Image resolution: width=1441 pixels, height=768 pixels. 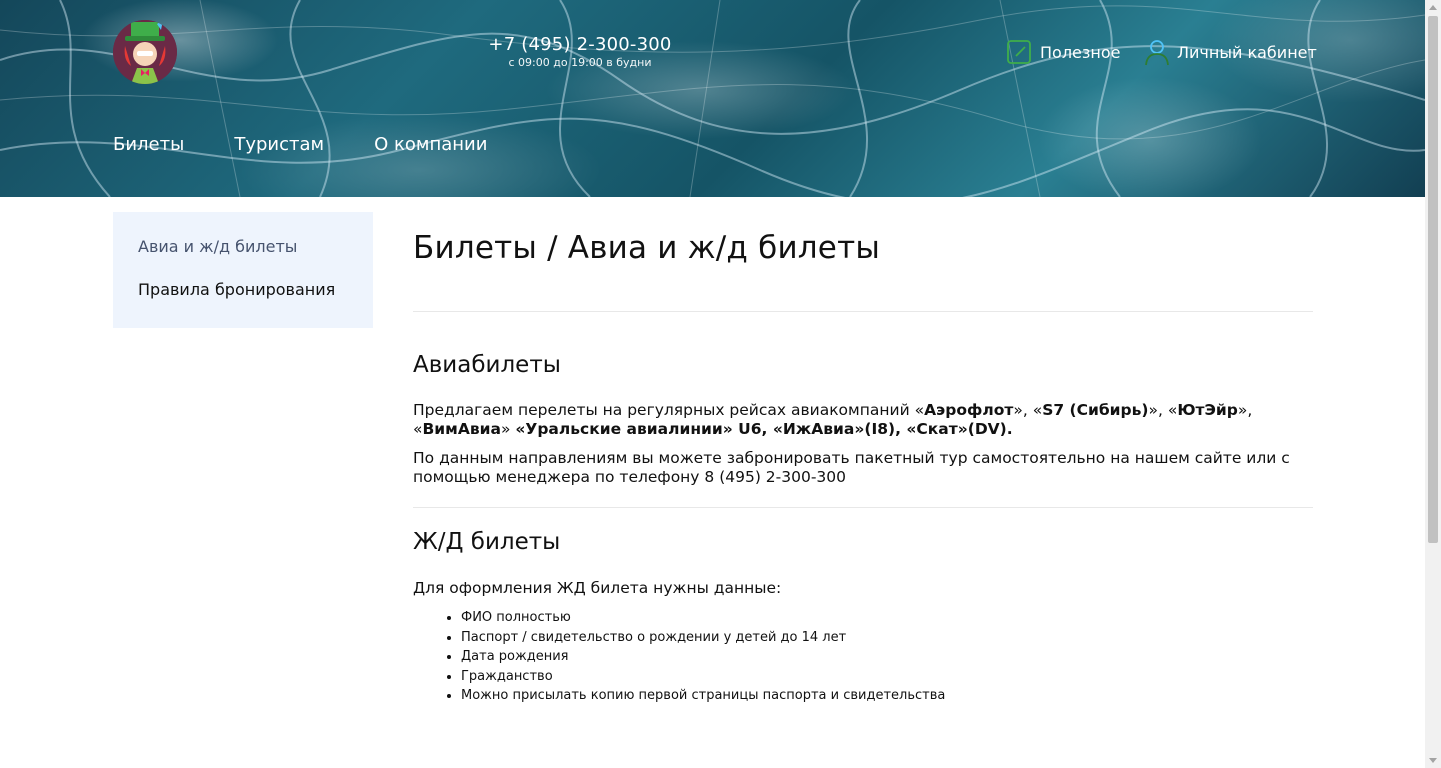 I want to click on working-hours: с 09:00 до 19:00 в будни, so click(x=580, y=62).